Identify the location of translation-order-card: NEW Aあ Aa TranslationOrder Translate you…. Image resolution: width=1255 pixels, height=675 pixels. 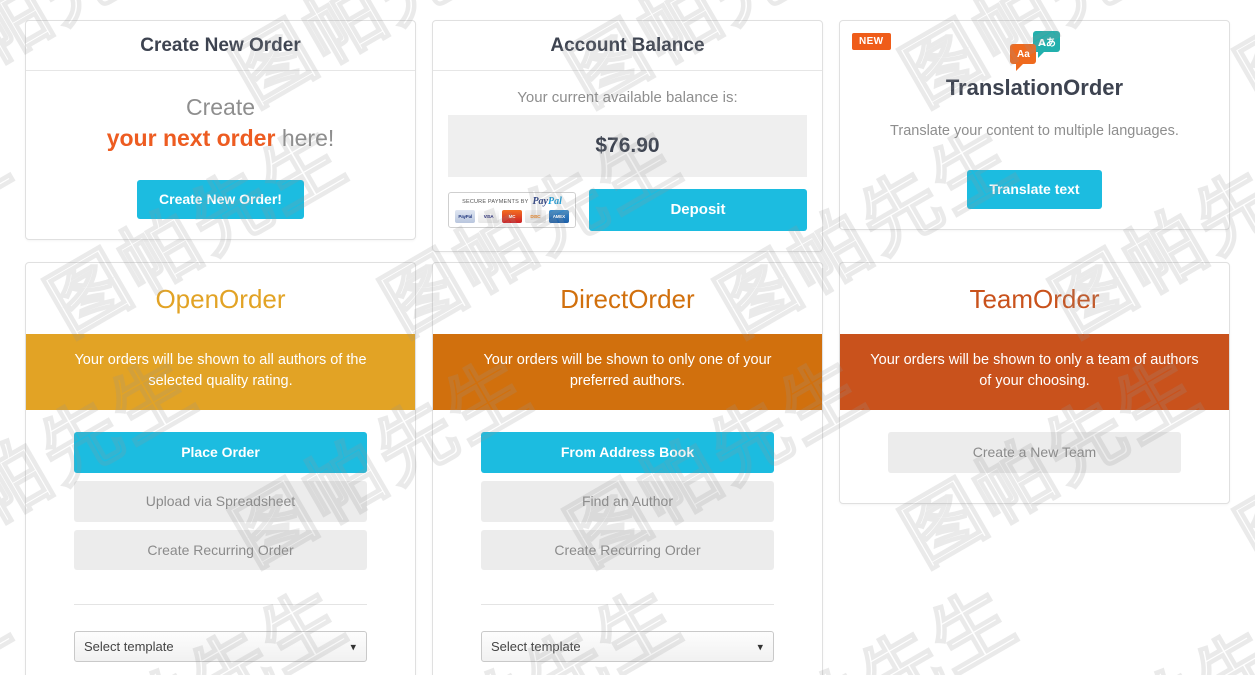
(1034, 125).